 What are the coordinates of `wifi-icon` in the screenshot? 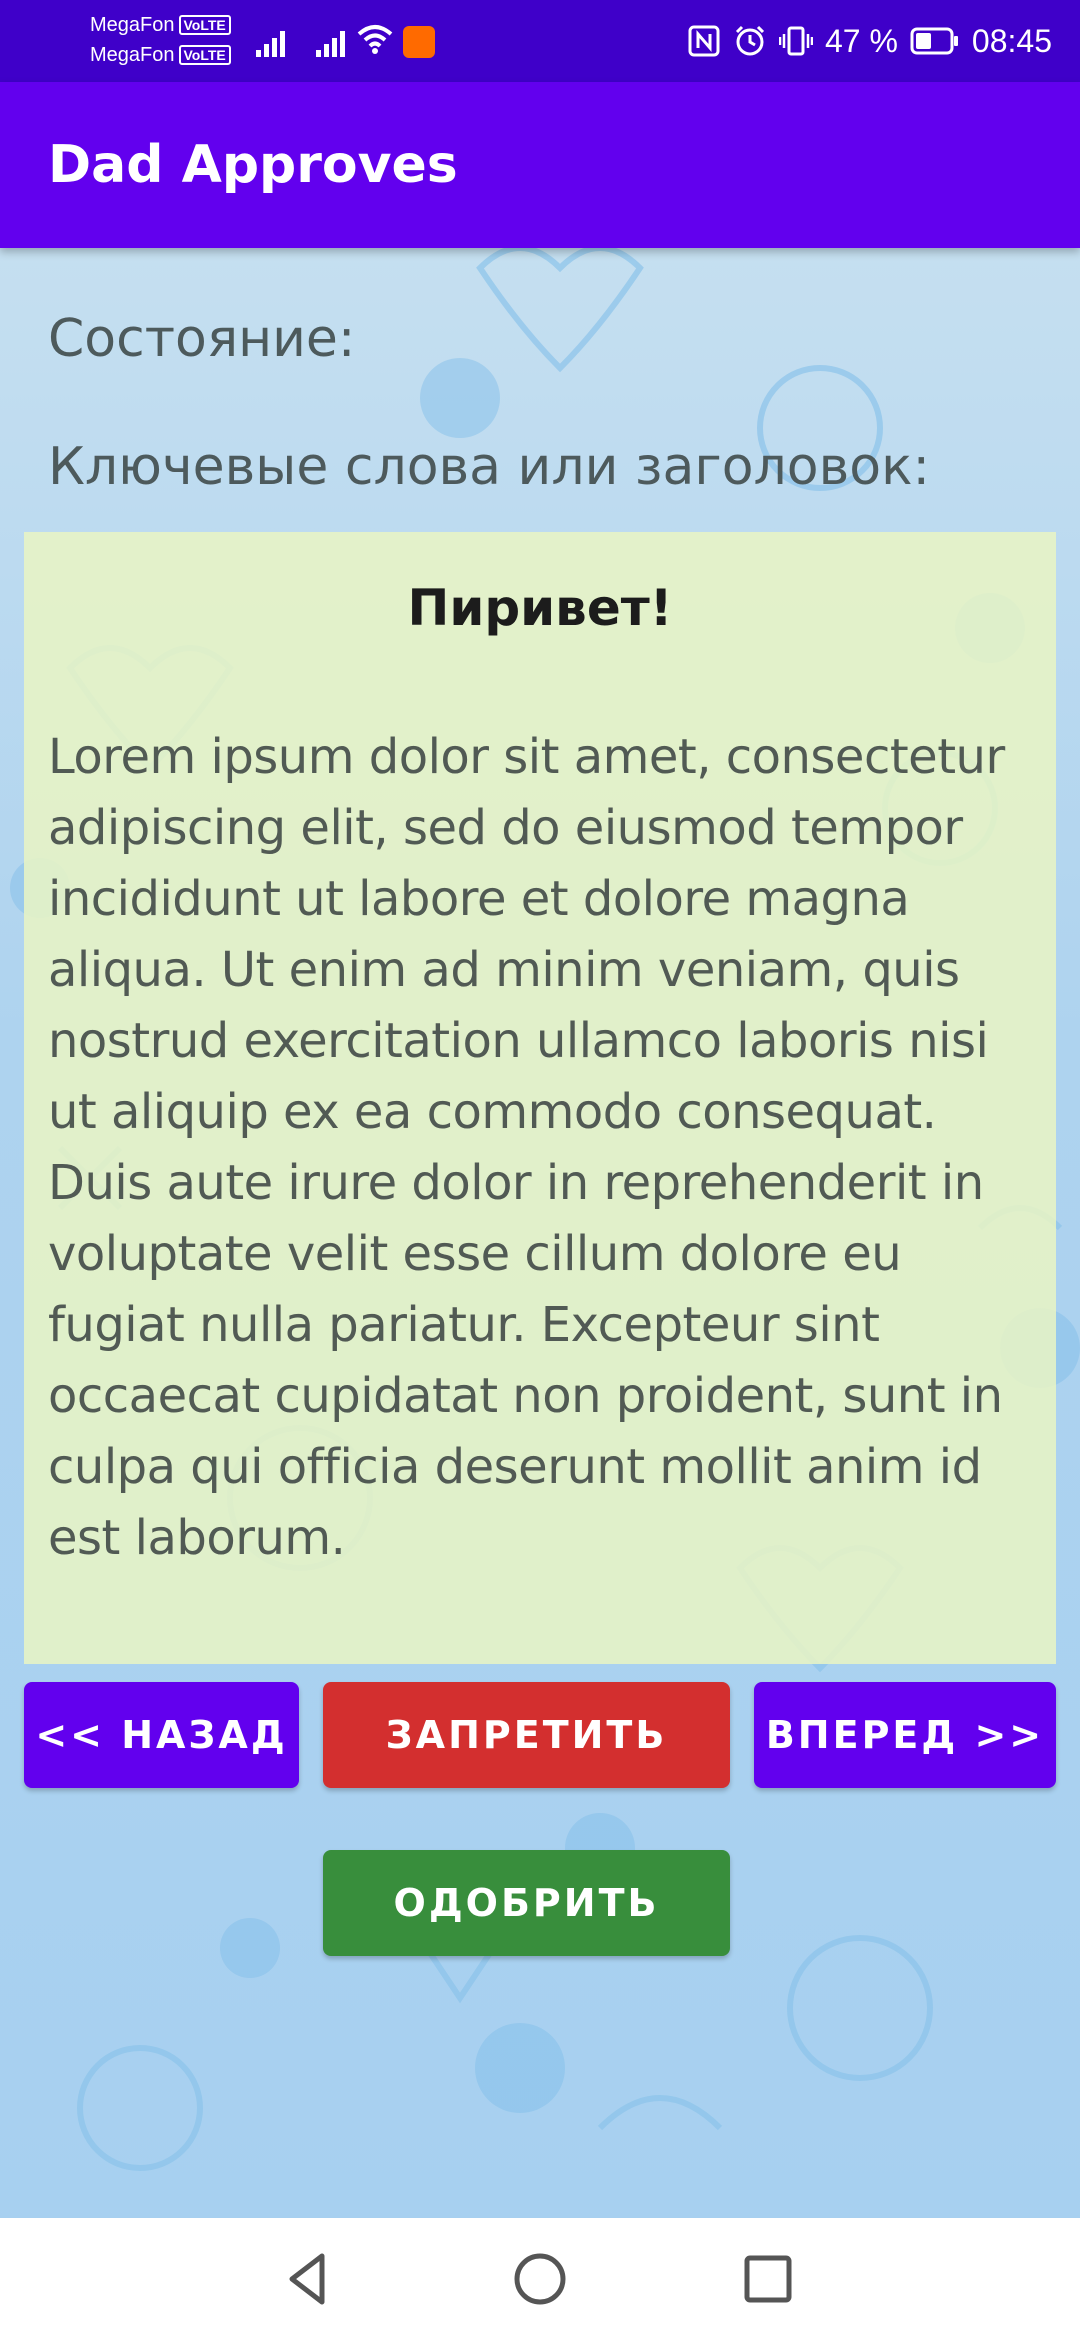 It's located at (375, 39).